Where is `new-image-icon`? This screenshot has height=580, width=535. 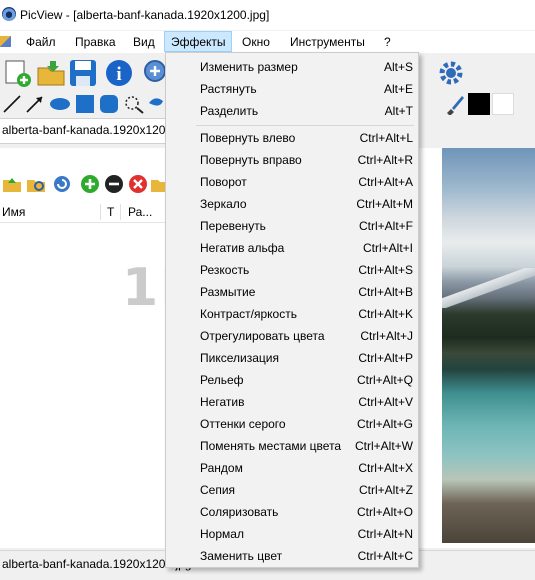
new-image-icon is located at coordinates (16, 72).